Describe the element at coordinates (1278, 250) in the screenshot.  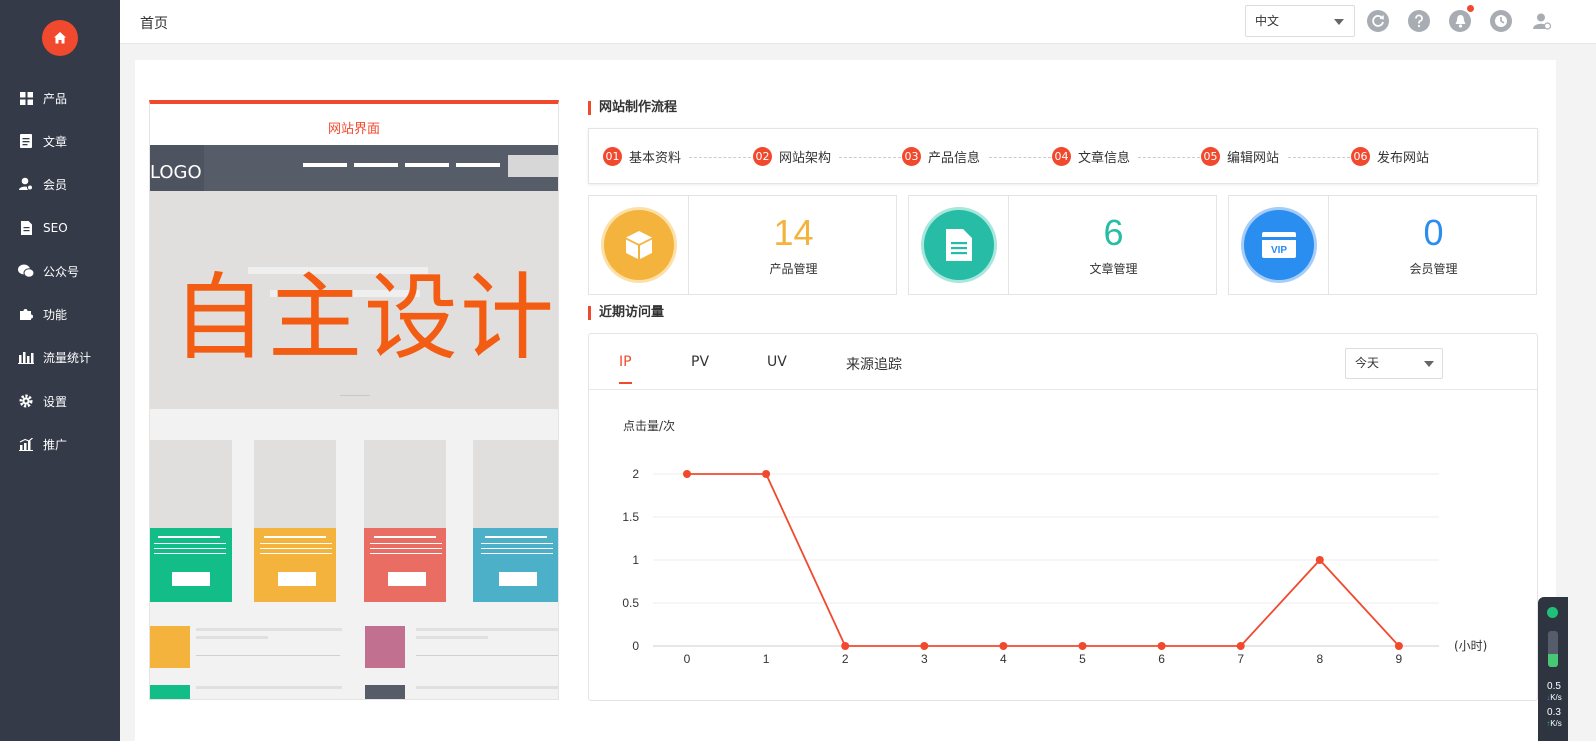
I see `svg-text: VIP` at that location.